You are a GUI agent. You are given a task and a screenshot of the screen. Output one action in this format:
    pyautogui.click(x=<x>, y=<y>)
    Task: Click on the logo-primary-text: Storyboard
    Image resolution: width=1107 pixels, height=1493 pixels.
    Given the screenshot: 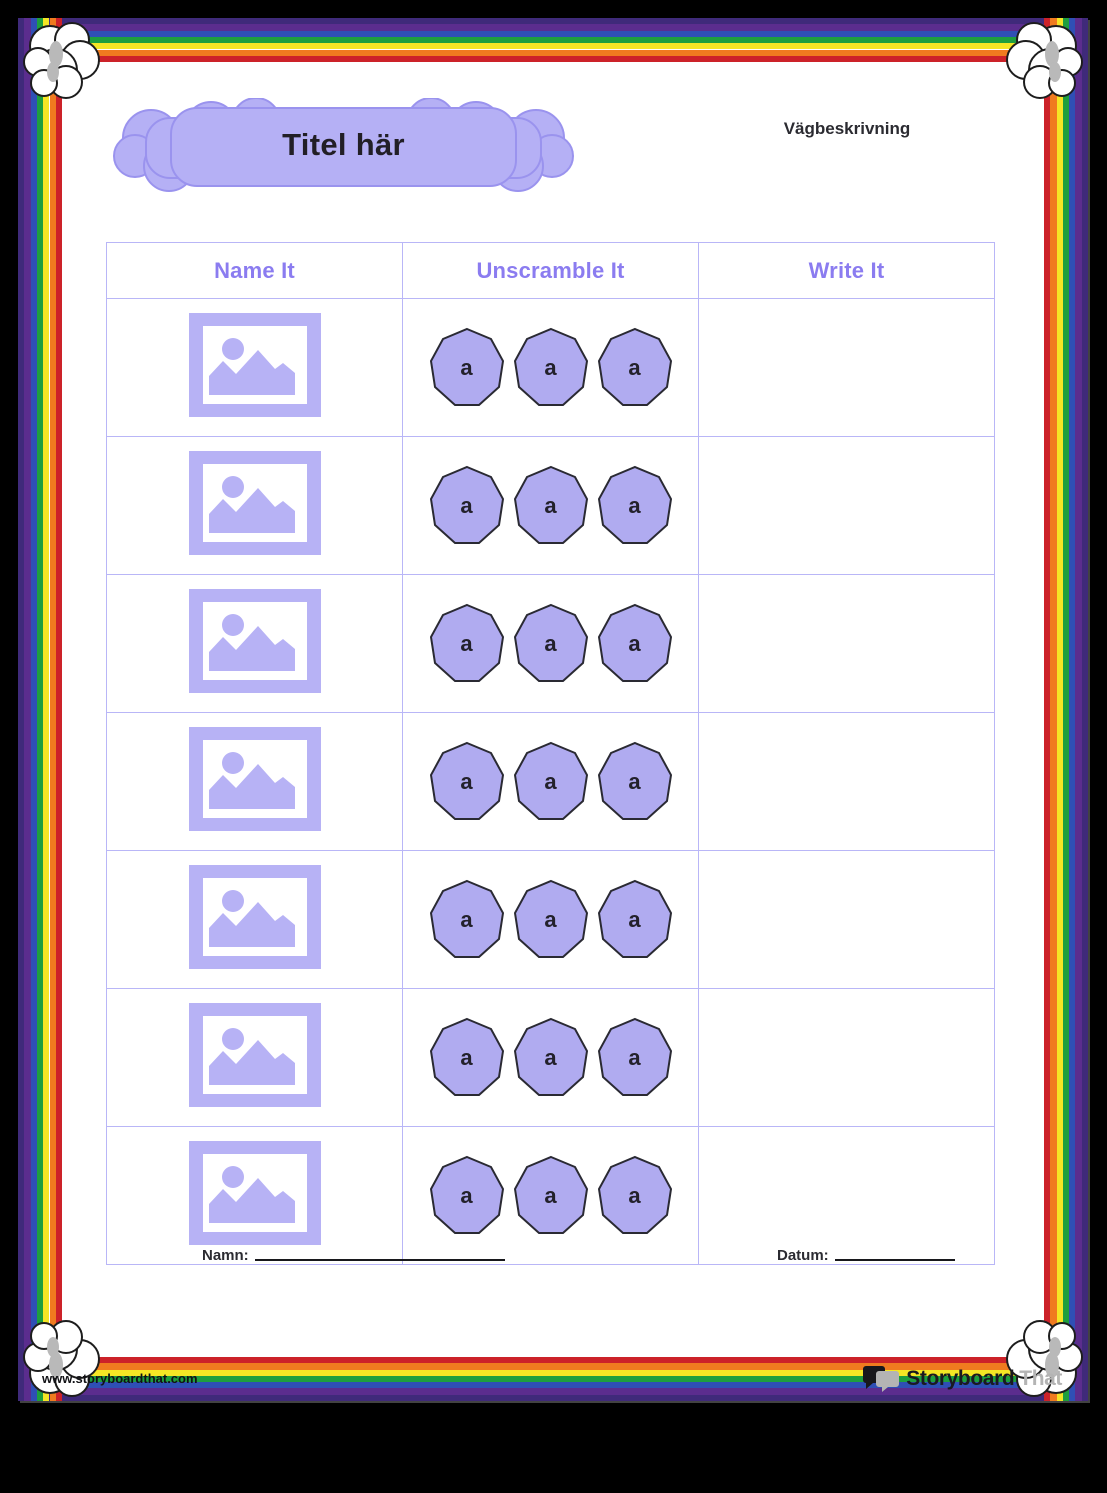 What is the action you would take?
    pyautogui.click(x=960, y=1378)
    